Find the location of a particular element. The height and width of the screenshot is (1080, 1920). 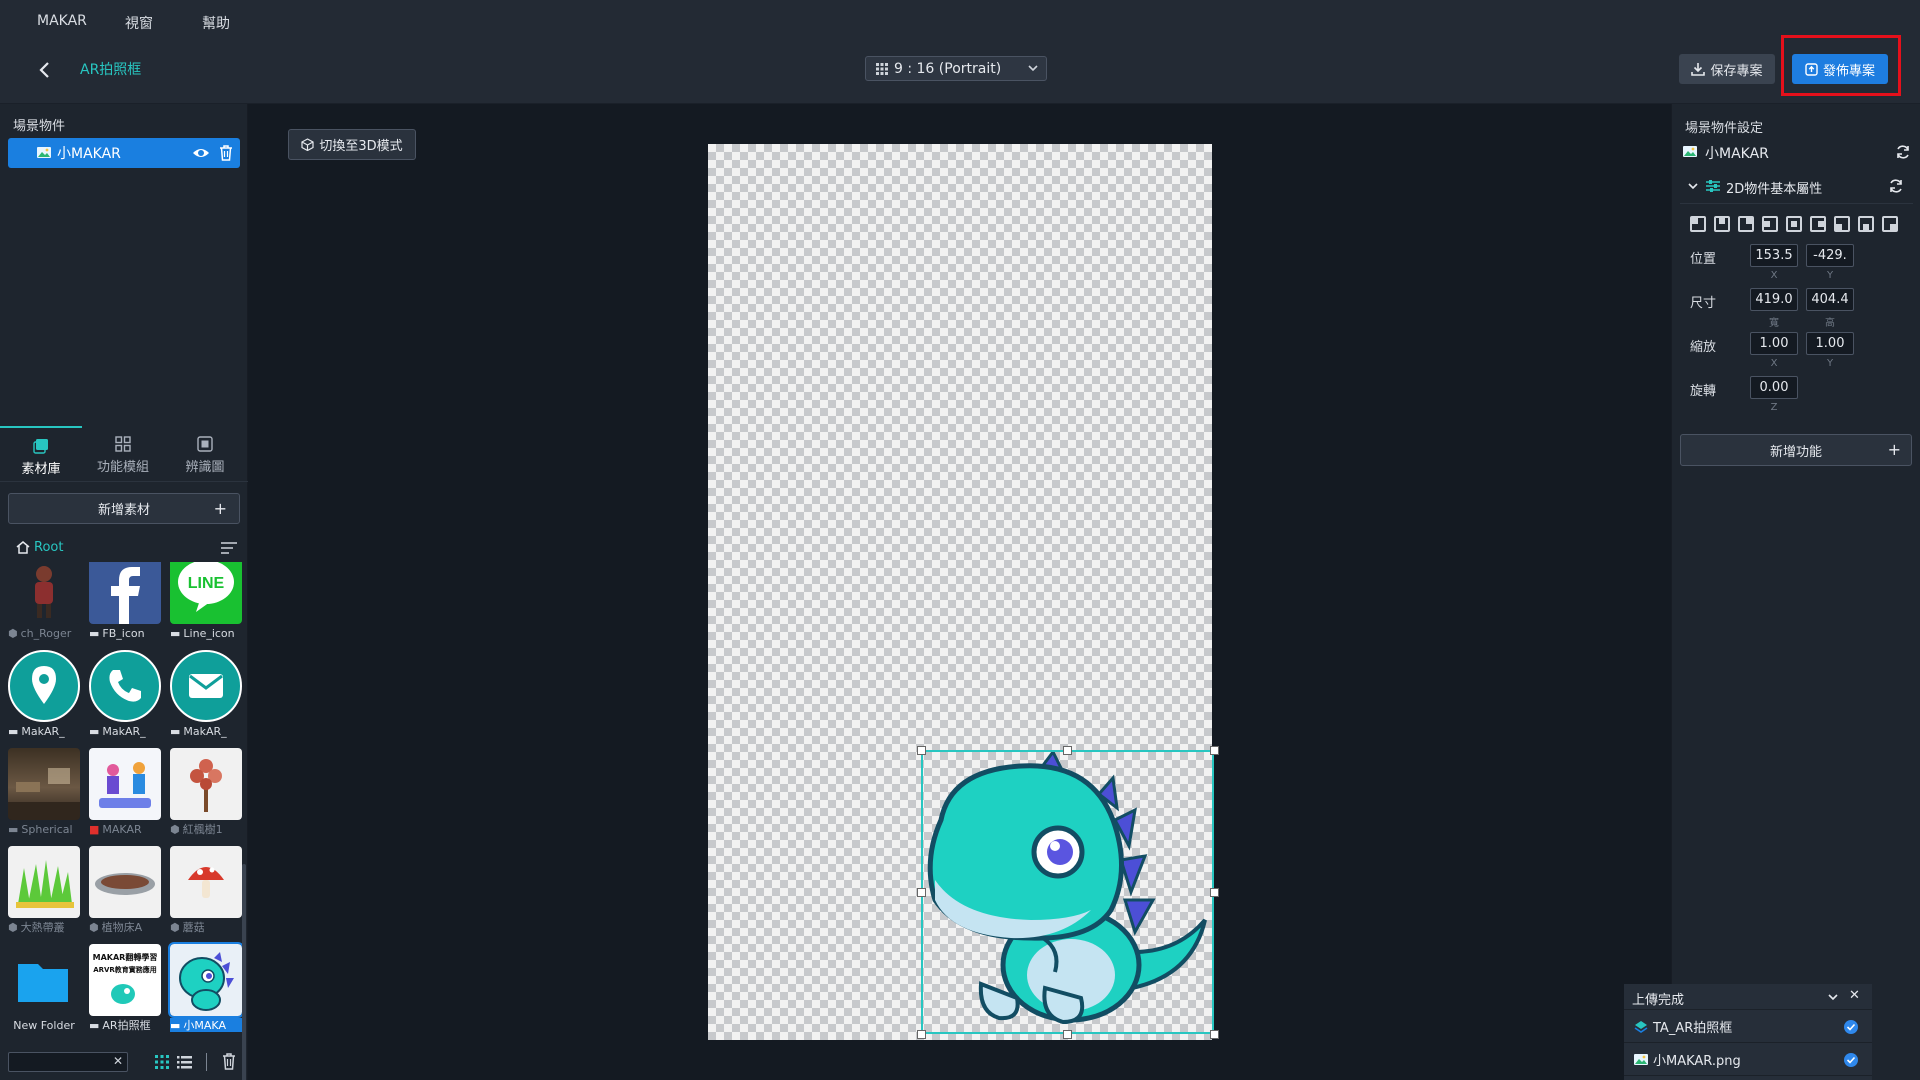

axis-x-label: X is located at coordinates (1774, 363).